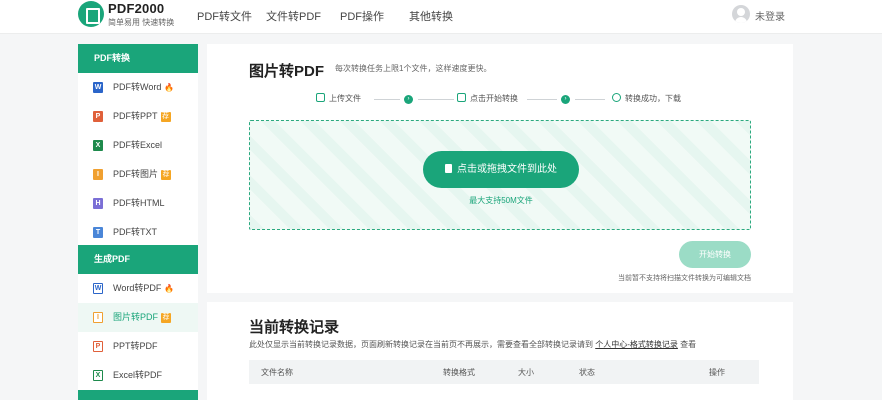 The width and height of the screenshot is (882, 400). What do you see at coordinates (362, 16) in the screenshot?
I see `nav-pdf-operations: PDF操作` at bounding box center [362, 16].